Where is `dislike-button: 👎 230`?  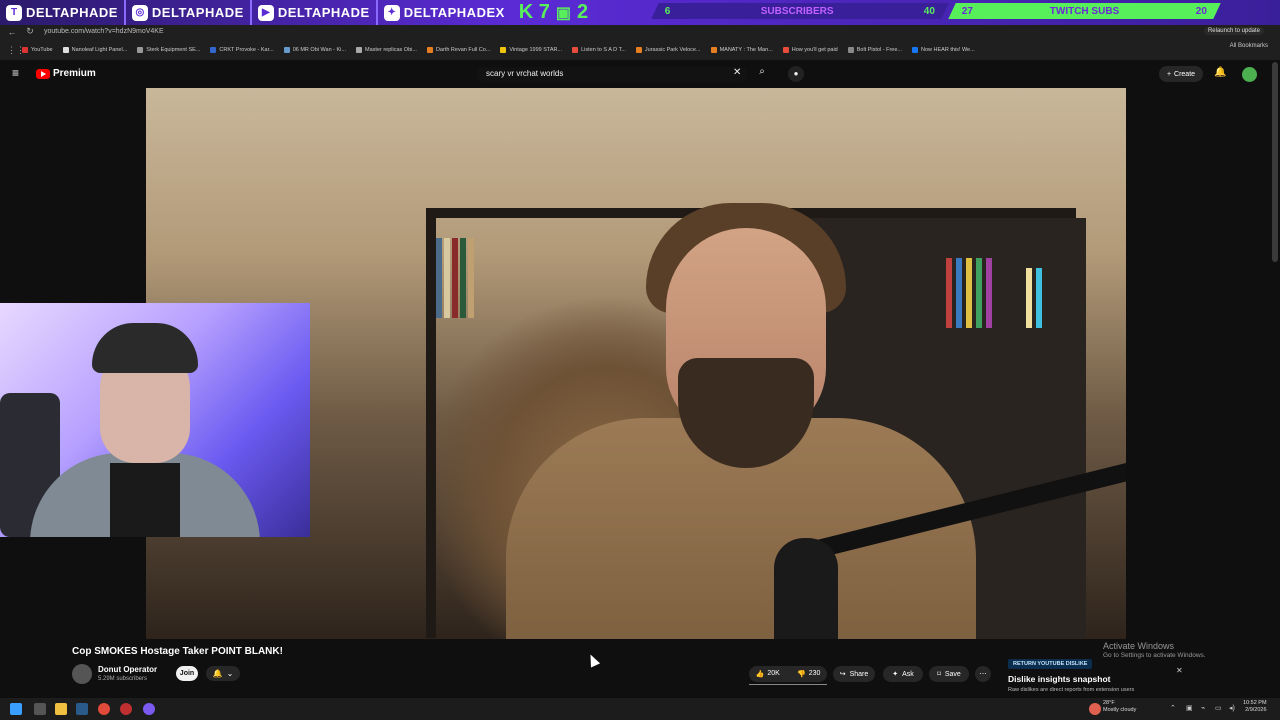 dislike-button: 👎 230 is located at coordinates (808, 674).